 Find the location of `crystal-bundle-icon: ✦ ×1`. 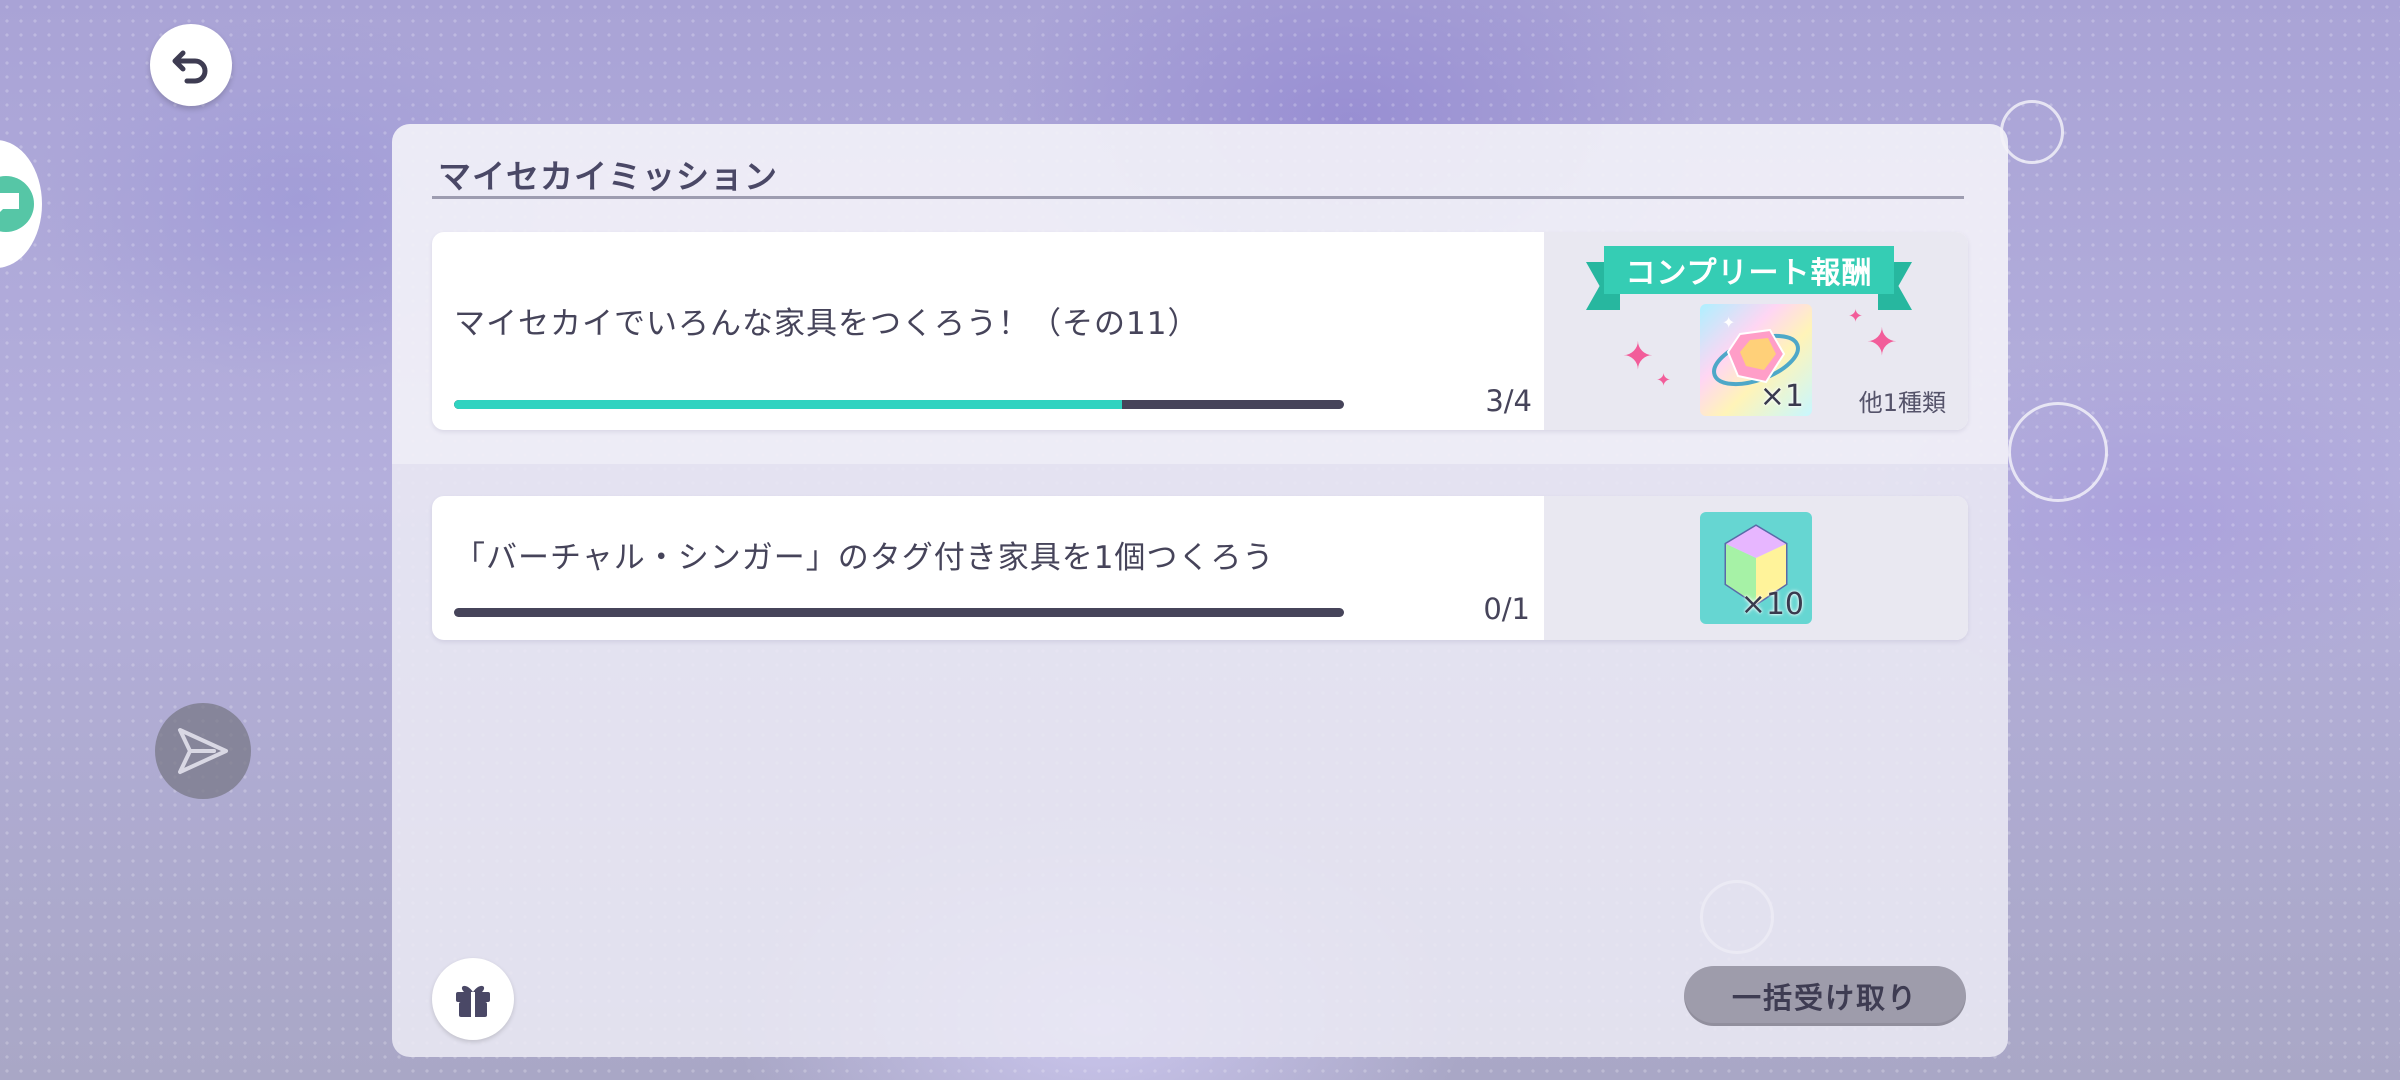

crystal-bundle-icon: ✦ ×1 is located at coordinates (1756, 360).